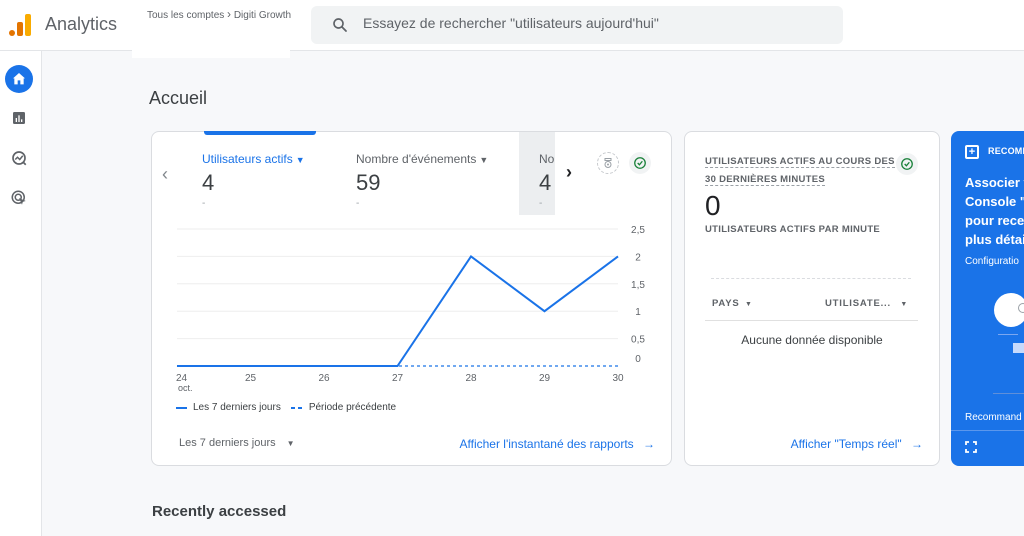  Describe the element at coordinates (20, 24) in the screenshot. I see `analytics-logo-icon` at that location.